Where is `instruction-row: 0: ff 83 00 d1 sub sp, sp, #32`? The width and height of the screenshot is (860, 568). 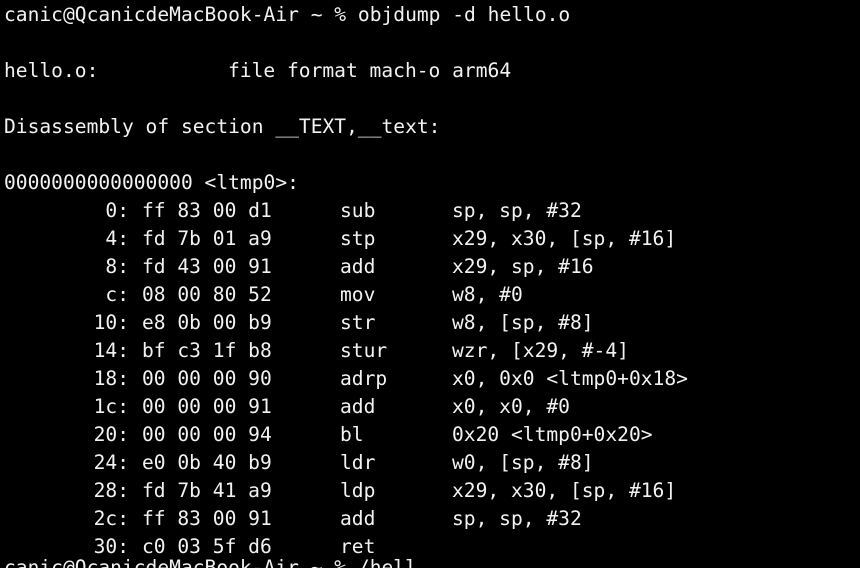
instruction-row: 0: ff 83 00 d1 sub sp, sp, #32 is located at coordinates (429, 211).